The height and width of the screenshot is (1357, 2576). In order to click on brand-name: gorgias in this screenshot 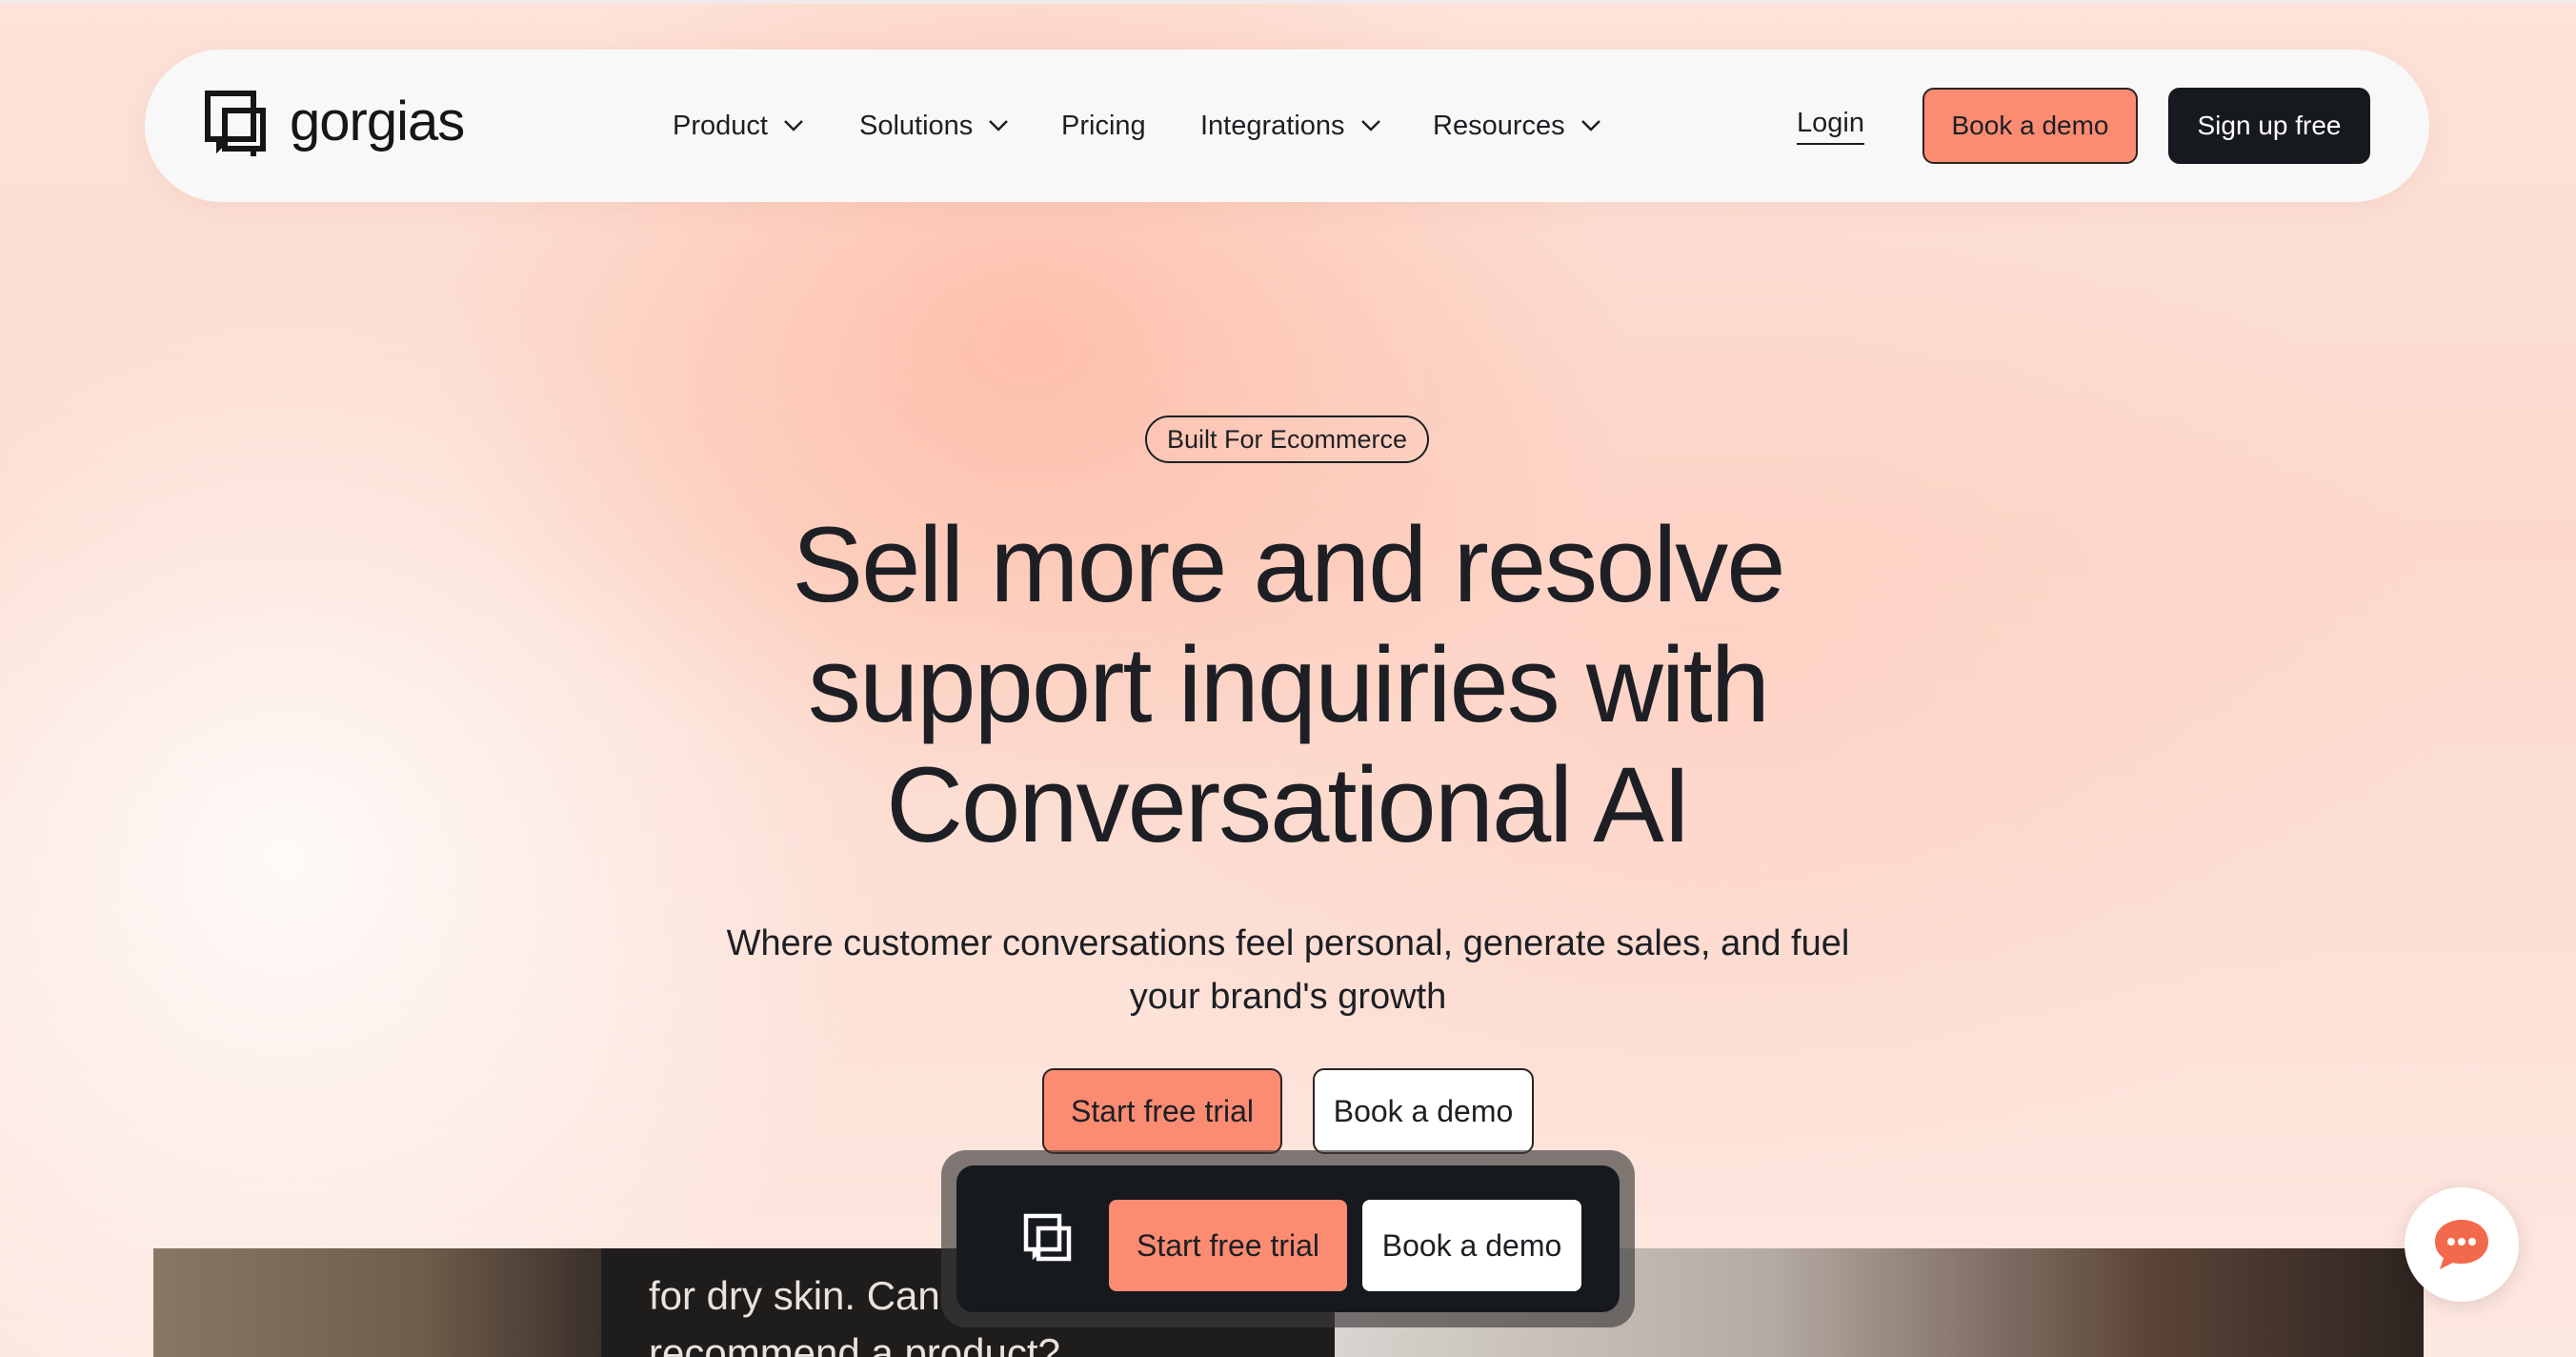, I will do `click(378, 121)`.